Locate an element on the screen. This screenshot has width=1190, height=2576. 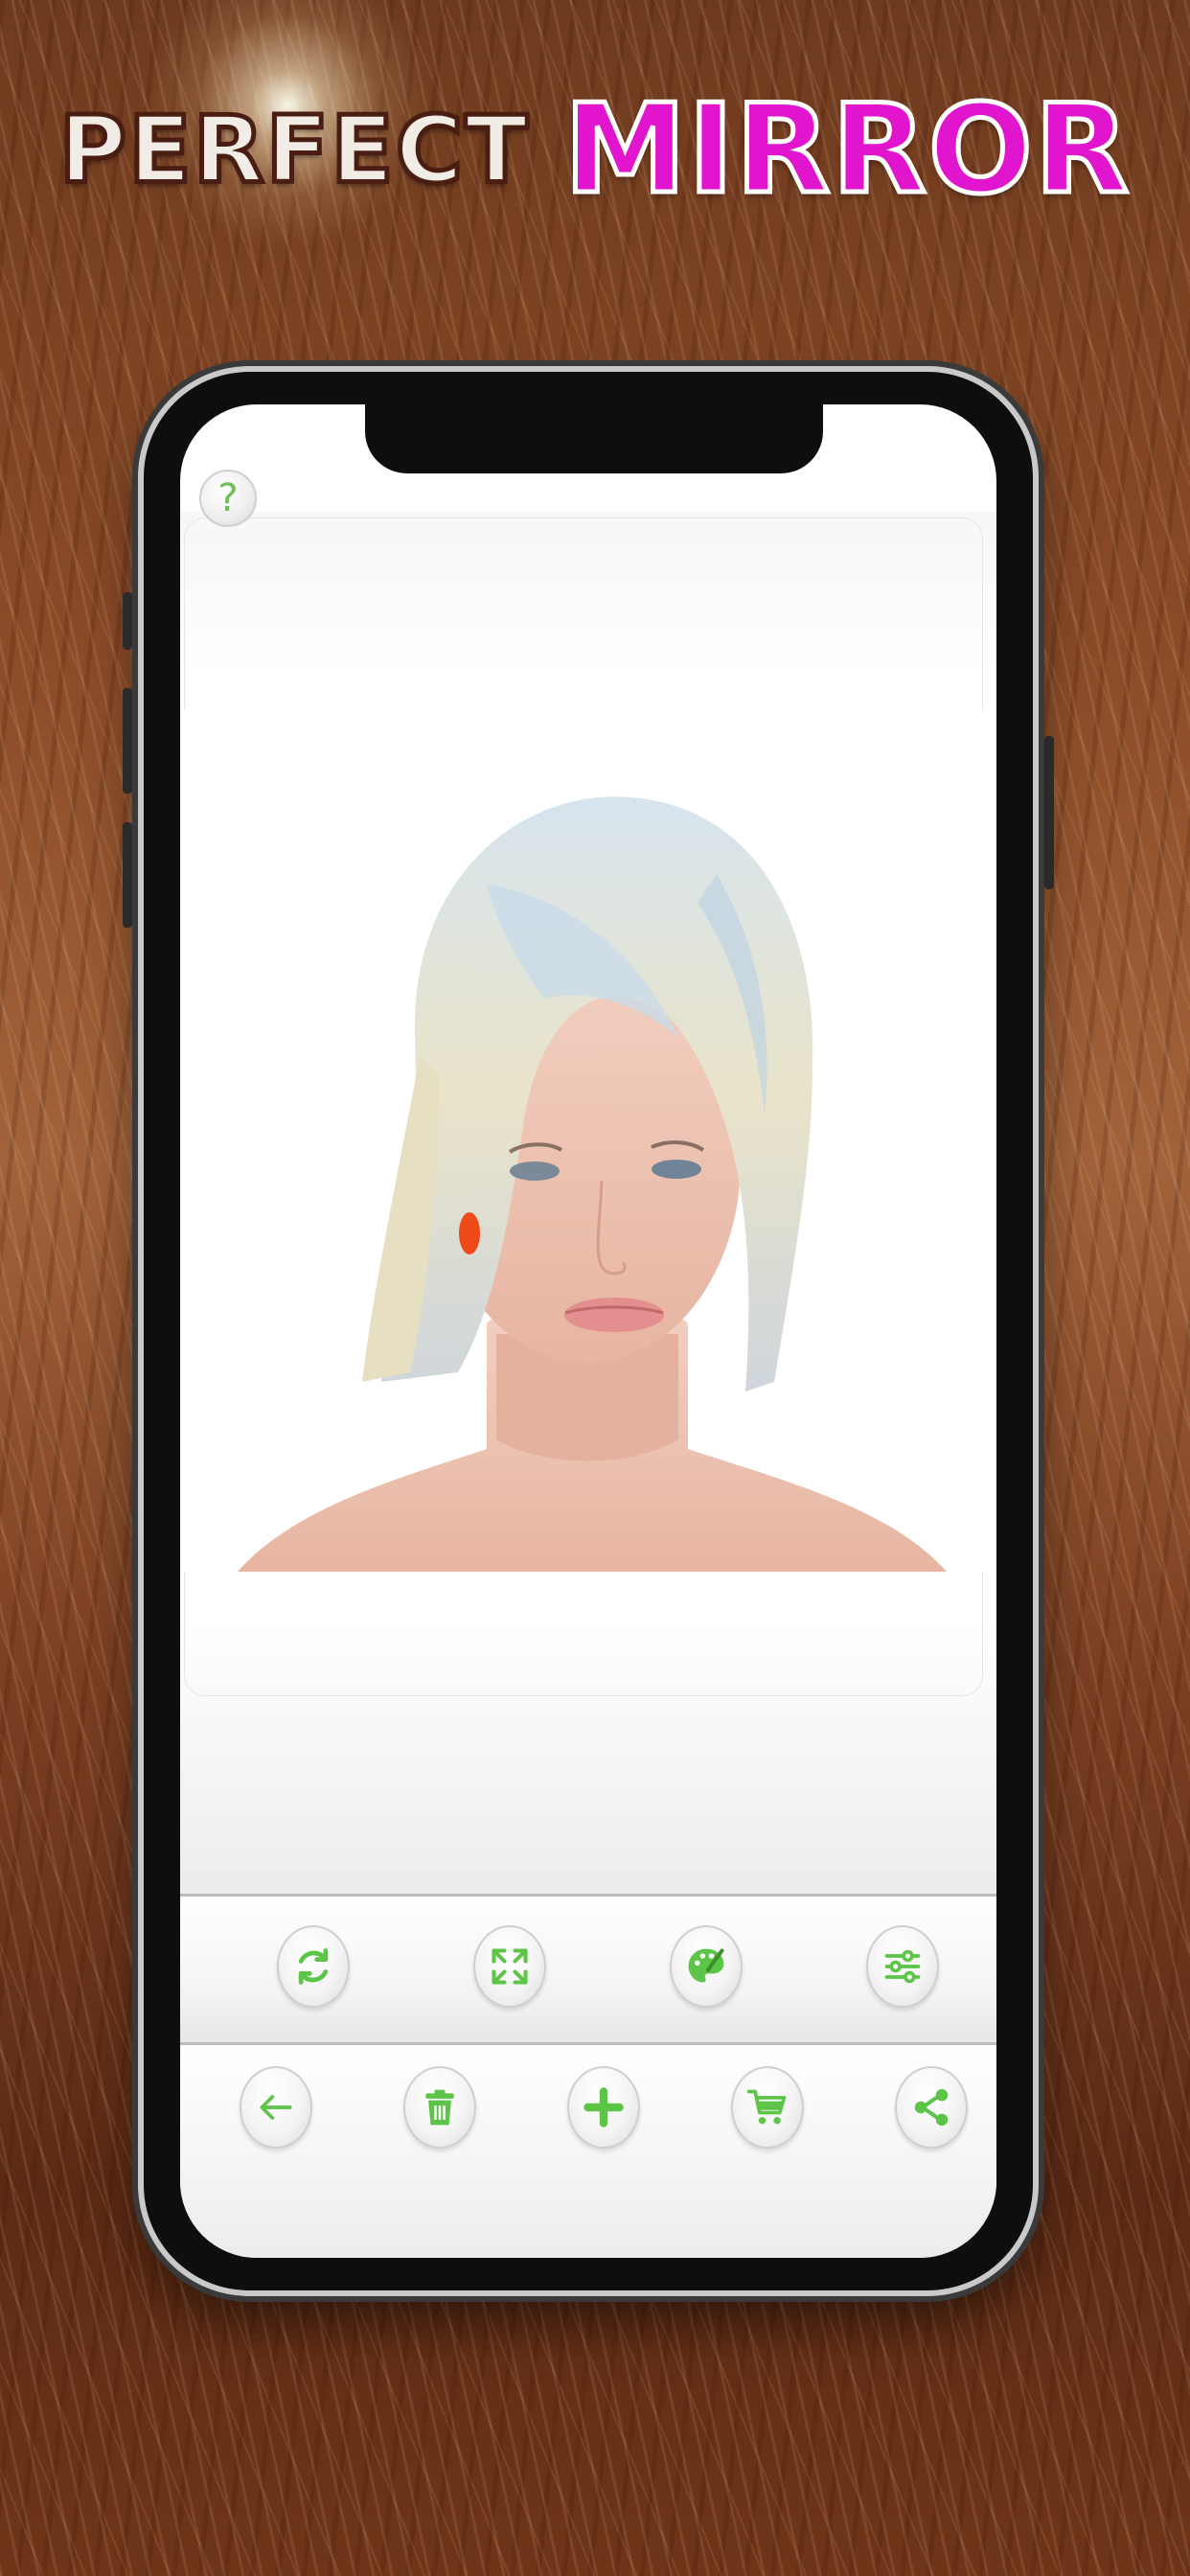
help-button: ? is located at coordinates (228, 498).